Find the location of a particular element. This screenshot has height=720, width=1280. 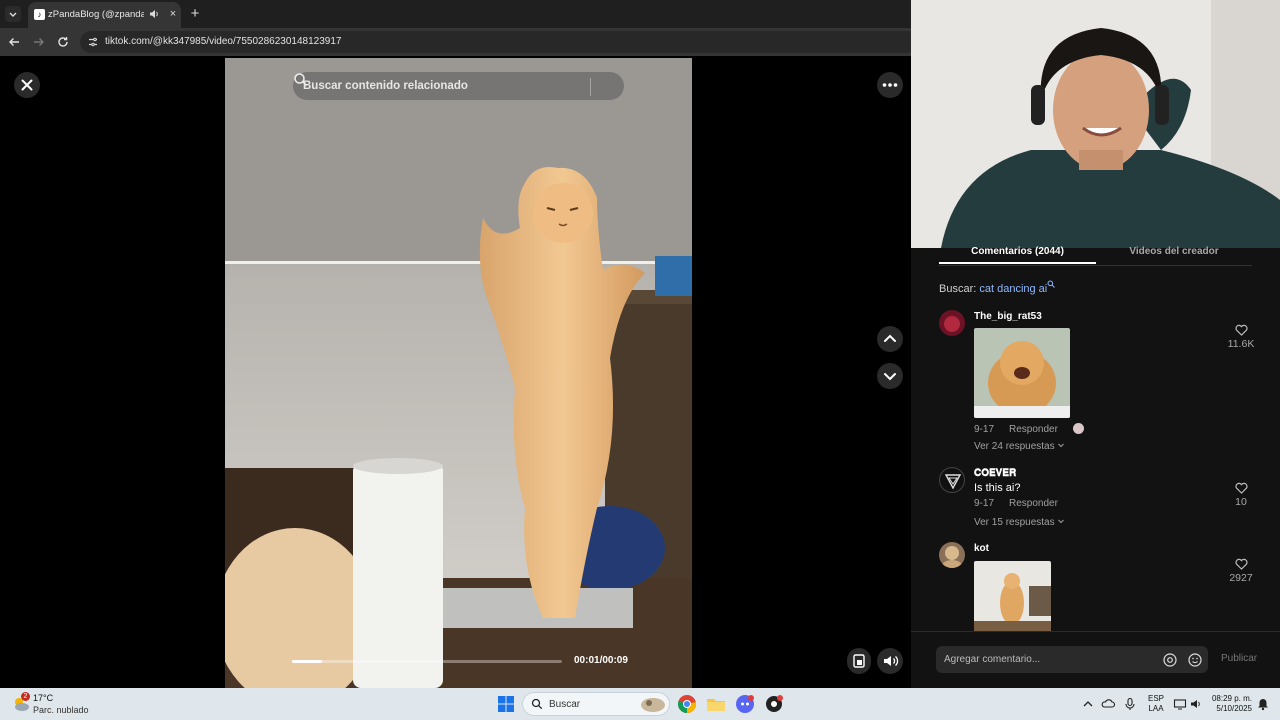

audio-playing-icon is located at coordinates (154, 14).